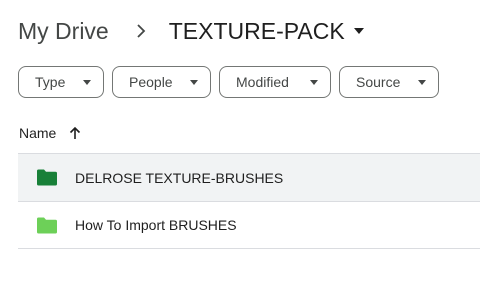 Image resolution: width=480 pixels, height=283 pixels. What do you see at coordinates (156, 225) in the screenshot?
I see `list-item-name: How To Import BRUSHES` at bounding box center [156, 225].